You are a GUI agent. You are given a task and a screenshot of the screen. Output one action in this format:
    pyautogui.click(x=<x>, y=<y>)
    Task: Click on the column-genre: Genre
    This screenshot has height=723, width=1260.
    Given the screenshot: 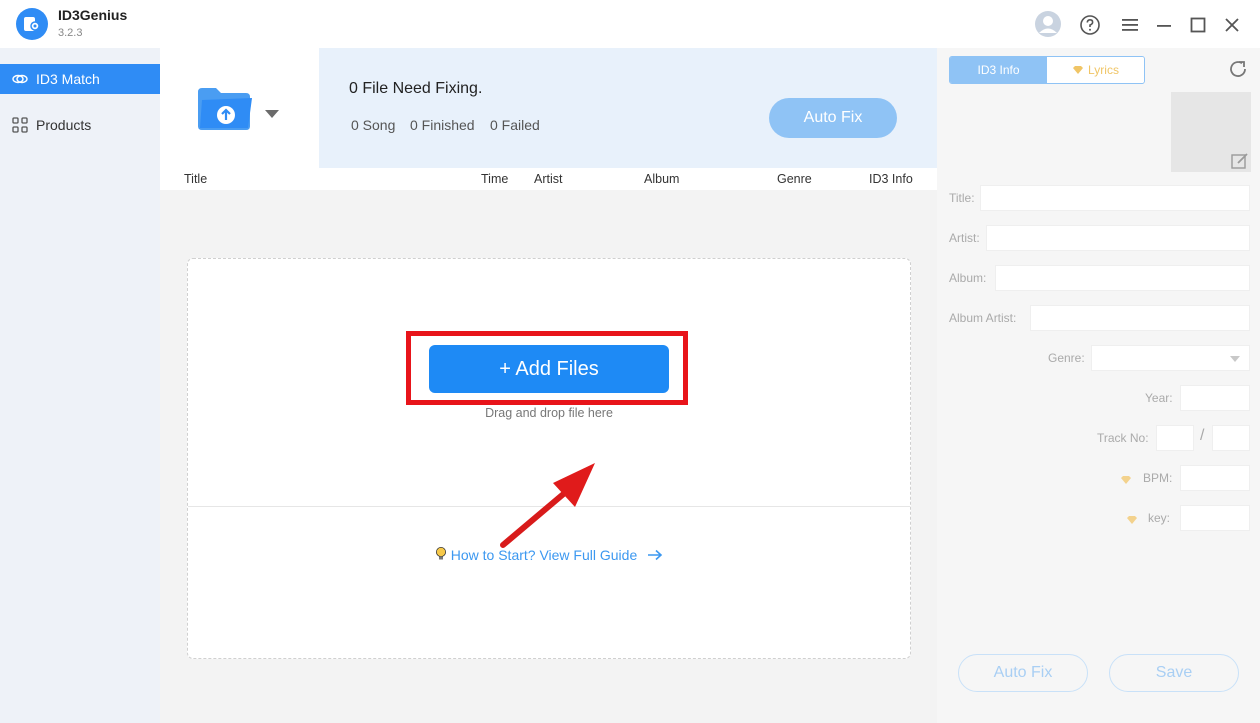 What is the action you would take?
    pyautogui.click(x=794, y=179)
    